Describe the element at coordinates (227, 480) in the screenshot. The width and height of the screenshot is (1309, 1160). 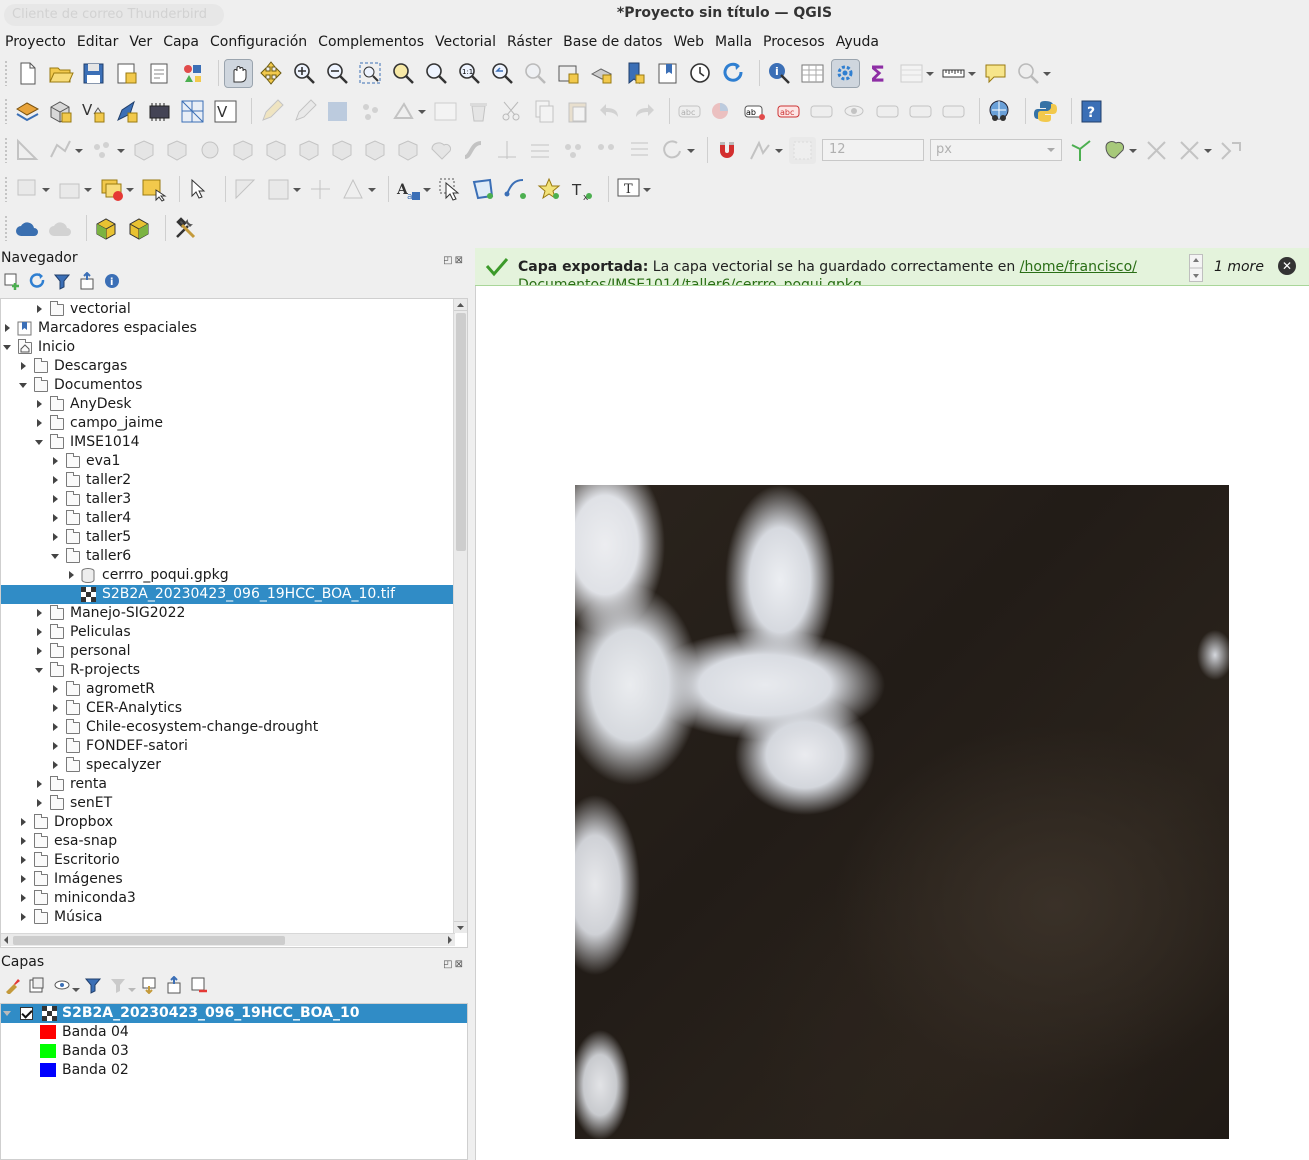
I see `navigator-item: taller2` at that location.